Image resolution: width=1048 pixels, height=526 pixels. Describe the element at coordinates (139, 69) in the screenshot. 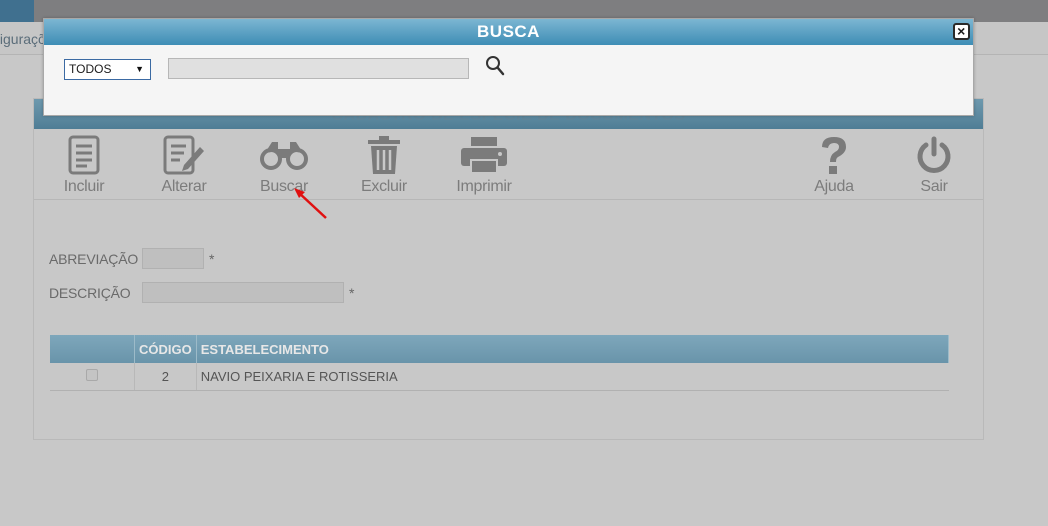

I see `dropdown-arrow-icon: ▼` at that location.